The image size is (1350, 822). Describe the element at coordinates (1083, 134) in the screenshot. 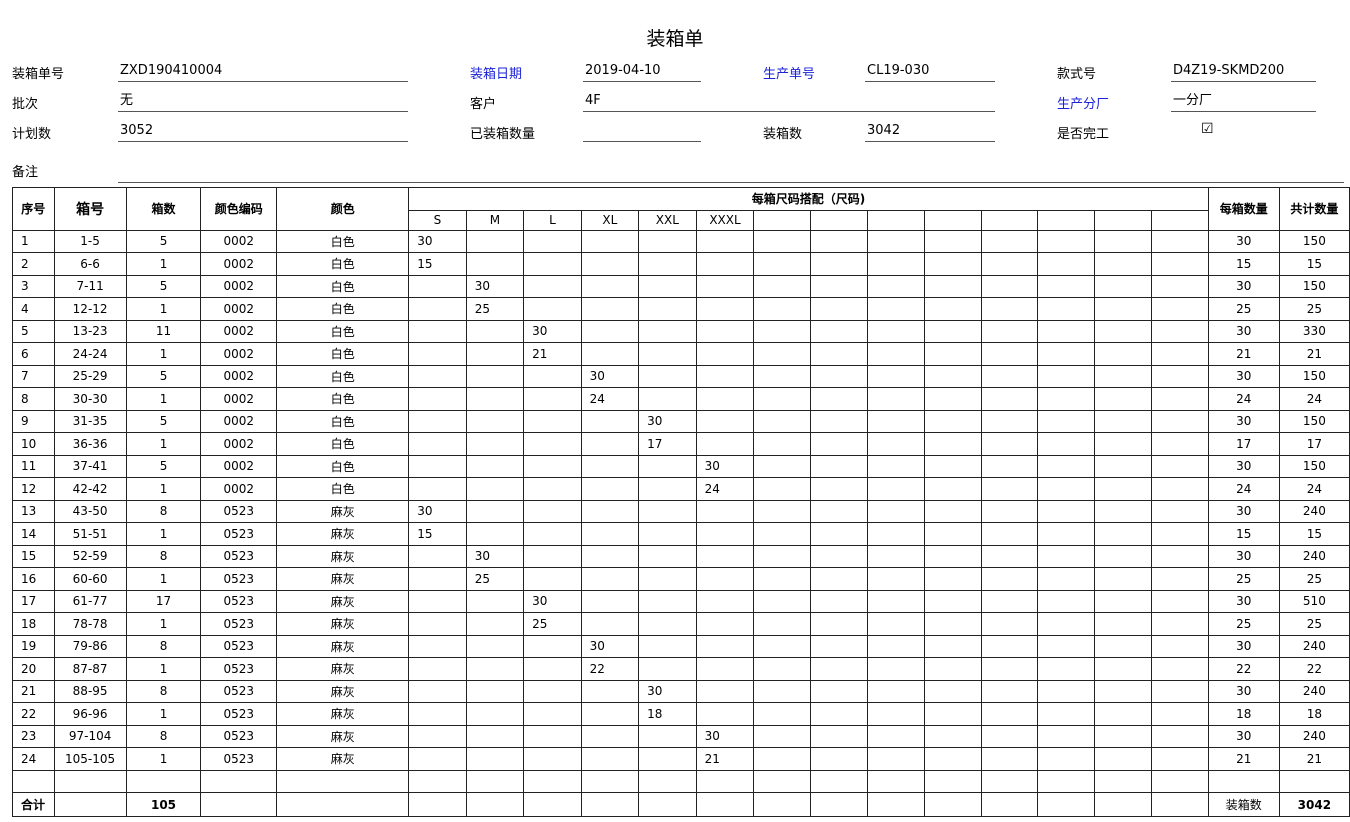

I see `finished-label: 是否完工` at that location.